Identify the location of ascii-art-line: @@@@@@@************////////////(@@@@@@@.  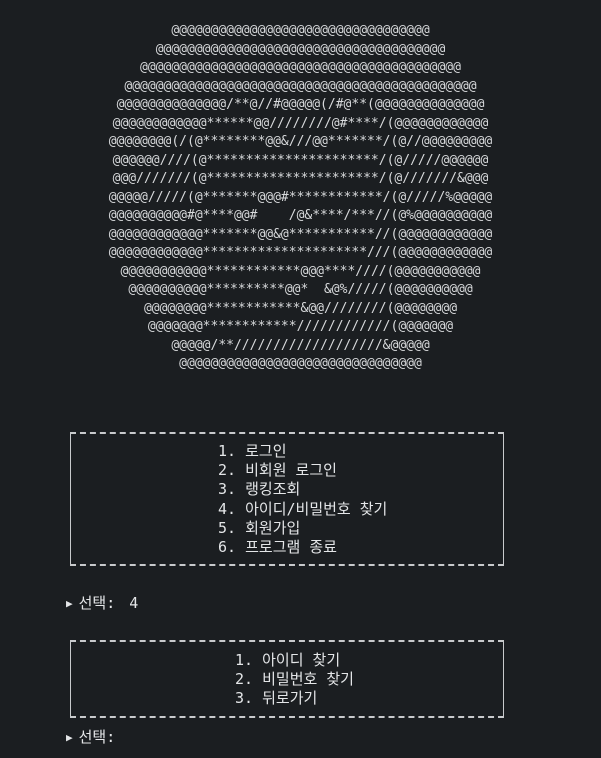
(300, 326).